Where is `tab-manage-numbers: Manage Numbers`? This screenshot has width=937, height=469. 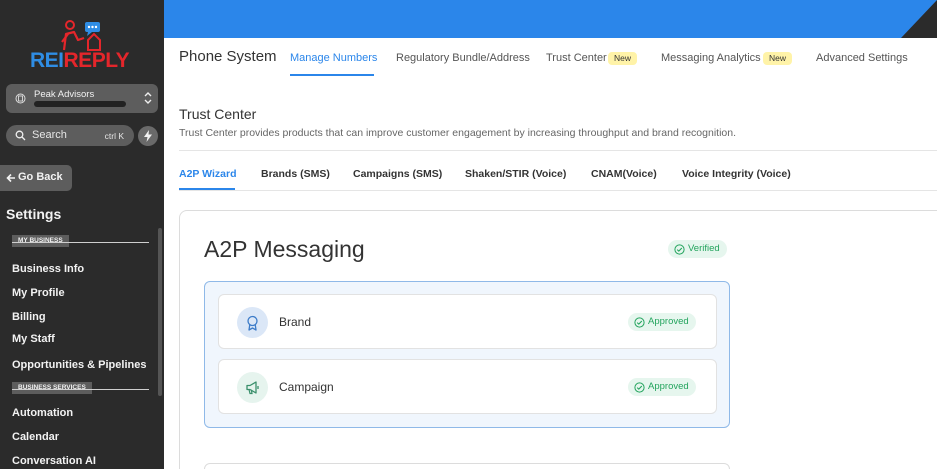
tab-manage-numbers: Manage Numbers is located at coordinates (333, 58).